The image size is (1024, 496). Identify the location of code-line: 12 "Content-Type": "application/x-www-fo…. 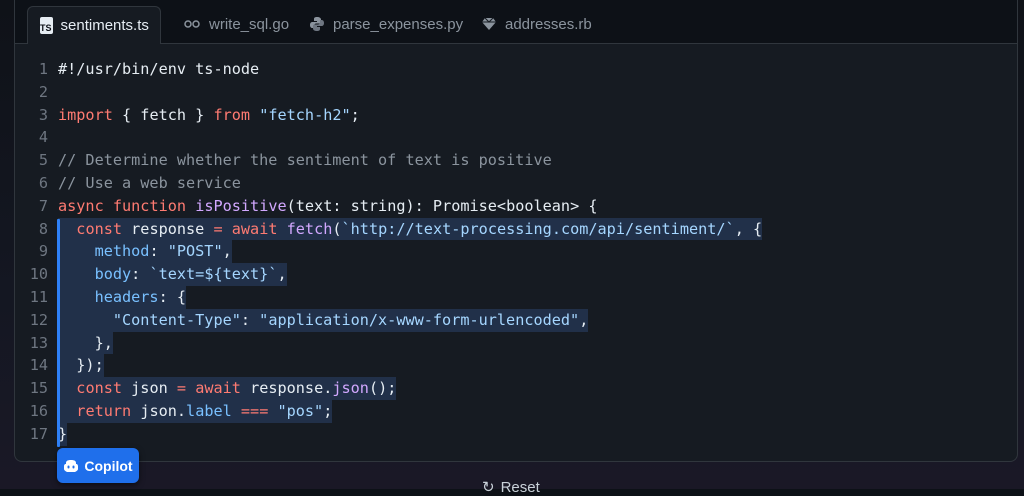
(519, 320).